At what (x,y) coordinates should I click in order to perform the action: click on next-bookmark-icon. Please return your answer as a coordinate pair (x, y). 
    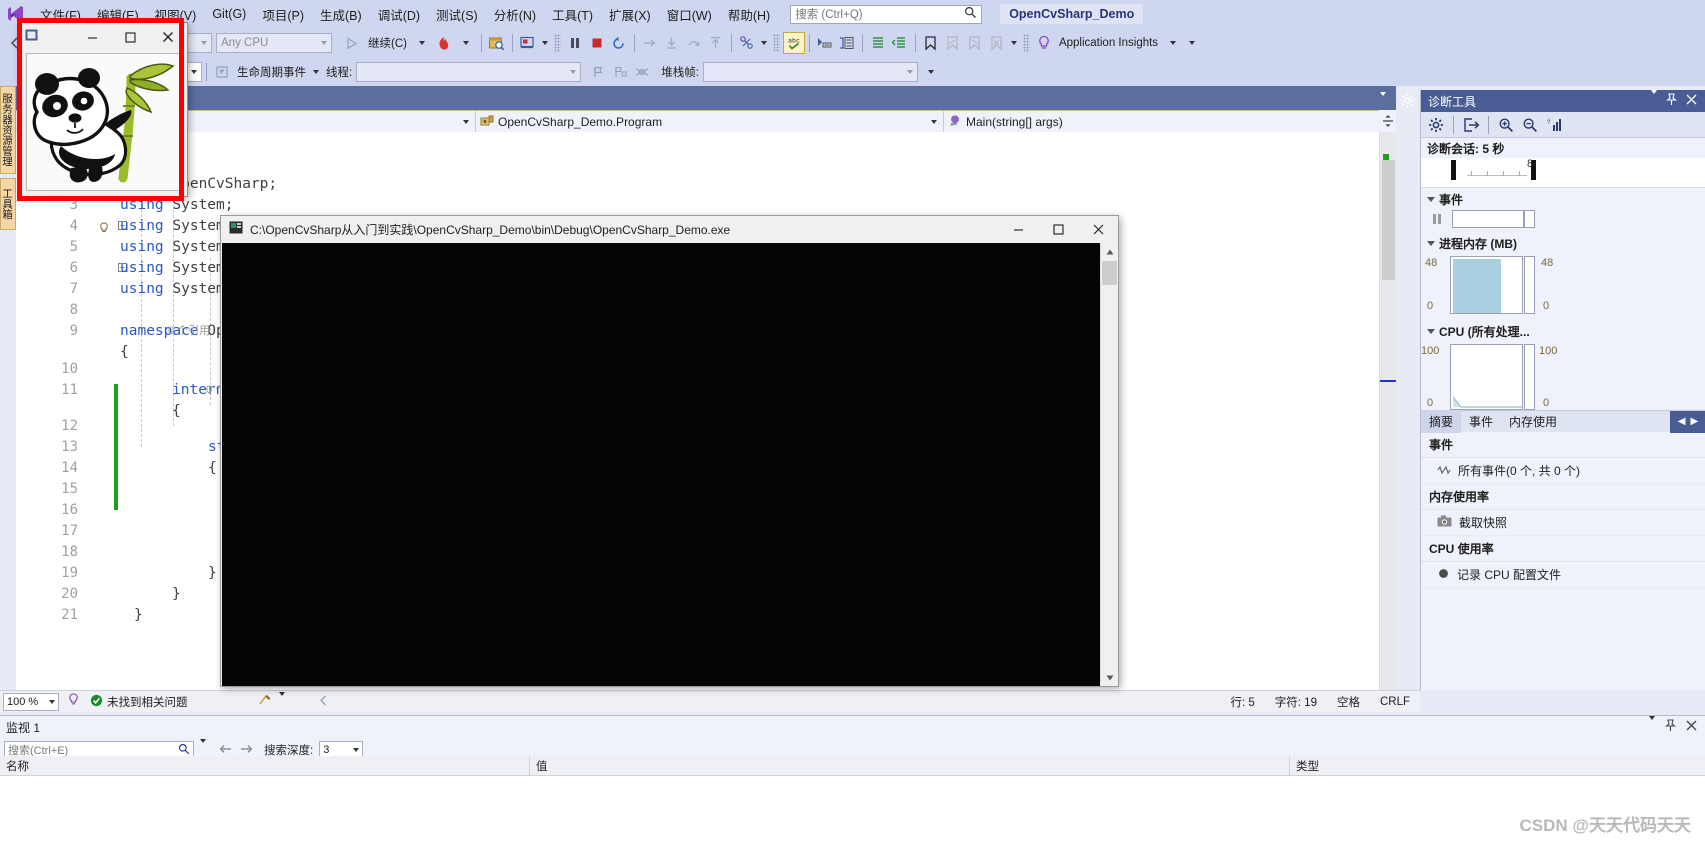
    Looking at the image, I should click on (975, 43).